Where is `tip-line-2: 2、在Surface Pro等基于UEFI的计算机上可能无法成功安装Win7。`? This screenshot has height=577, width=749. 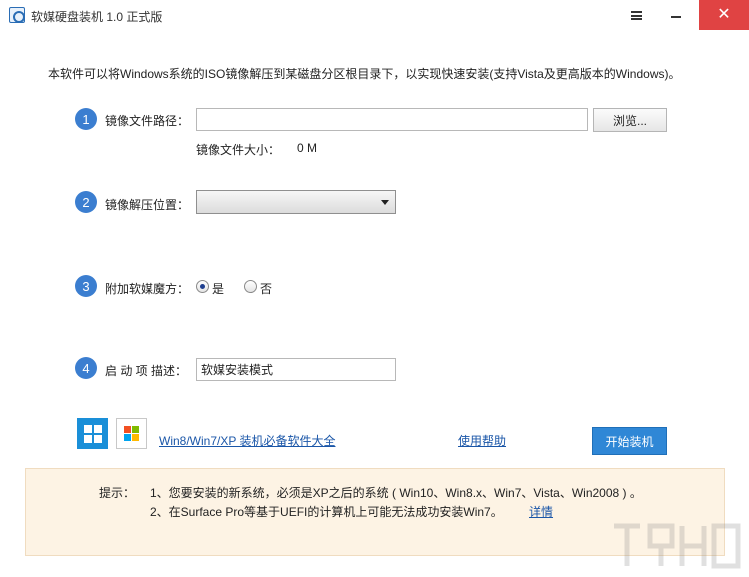 tip-line-2: 2、在Surface Pro等基于UEFI的计算机上可能无法成功安装Win7。 is located at coordinates (326, 512).